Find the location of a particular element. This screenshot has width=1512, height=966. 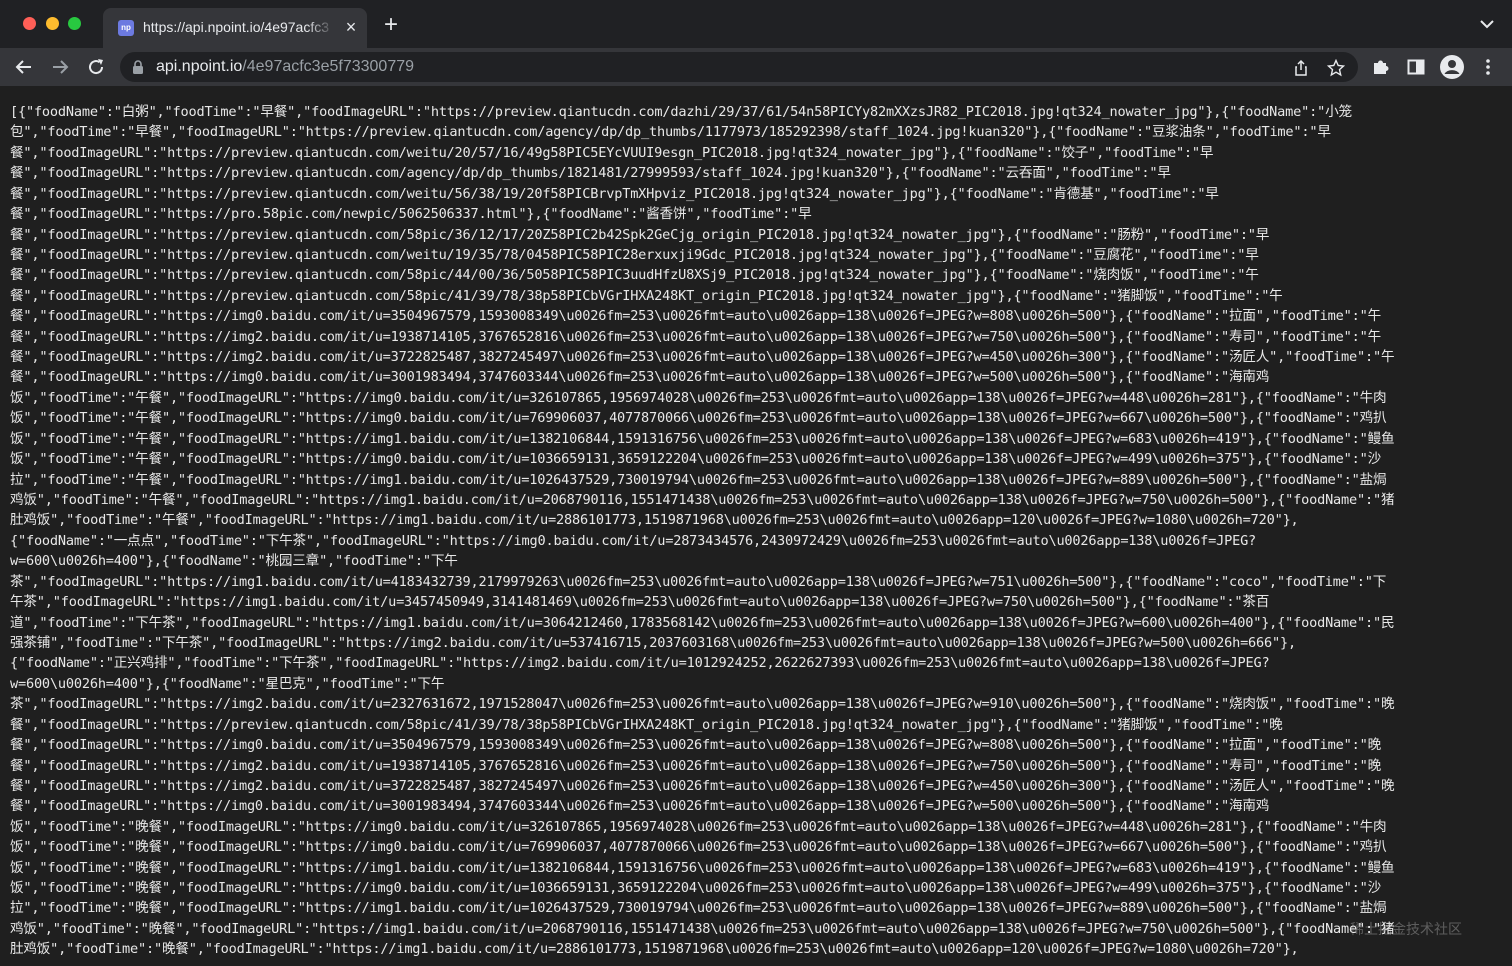

url-host: api.npoint.io is located at coordinates (199, 66).